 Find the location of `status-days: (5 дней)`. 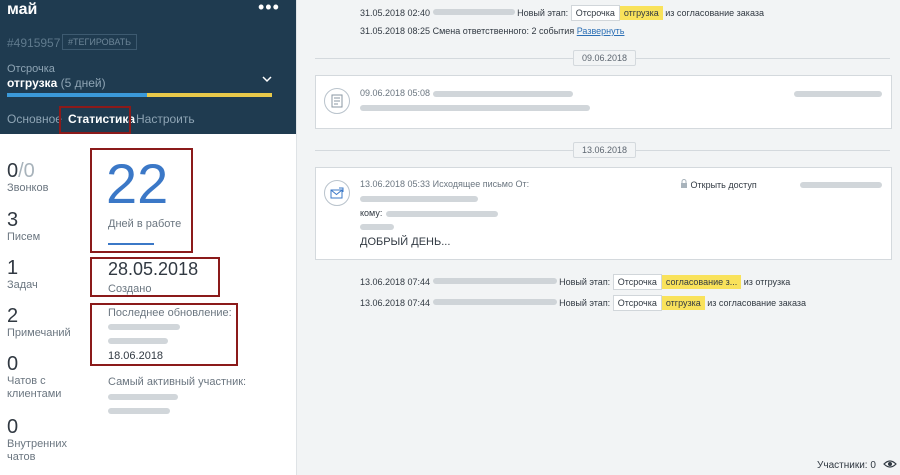

status-days: (5 дней) is located at coordinates (83, 83).